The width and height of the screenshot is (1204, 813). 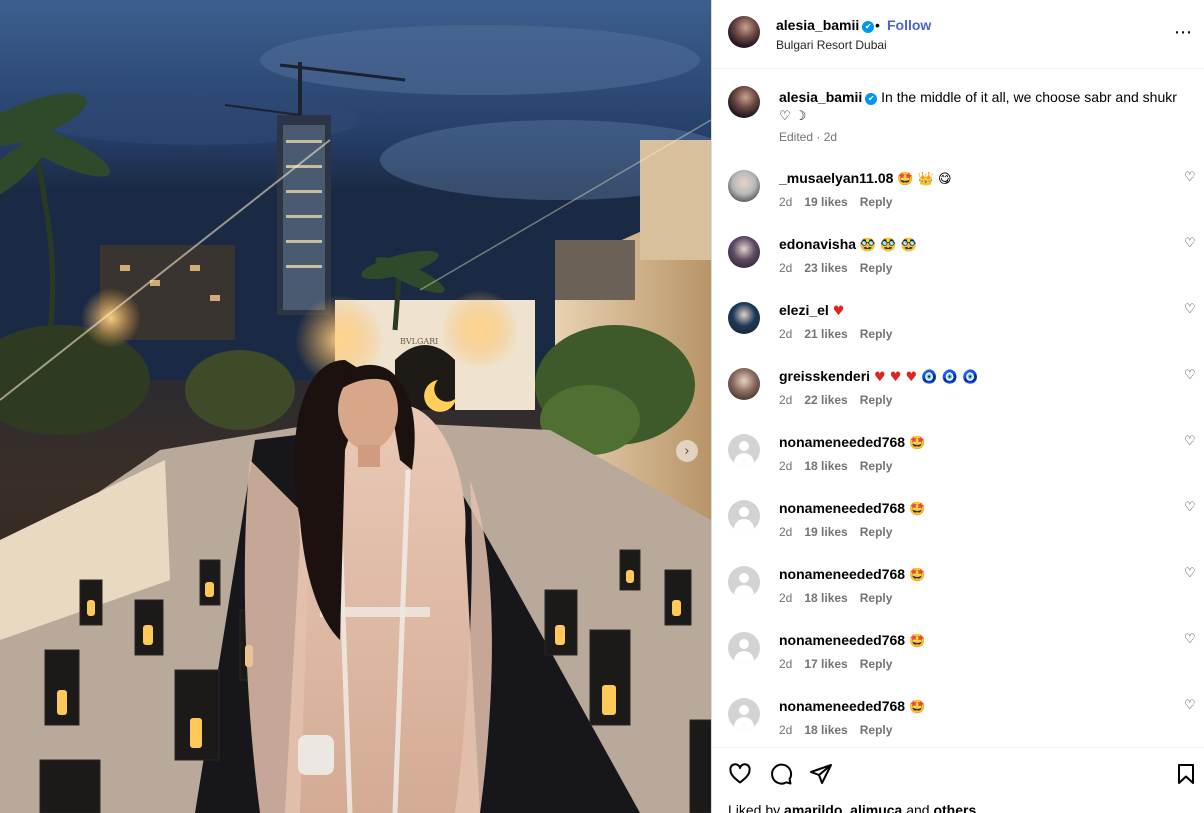 I want to click on bulgari-sign: BVLGARI, so click(x=419, y=341).